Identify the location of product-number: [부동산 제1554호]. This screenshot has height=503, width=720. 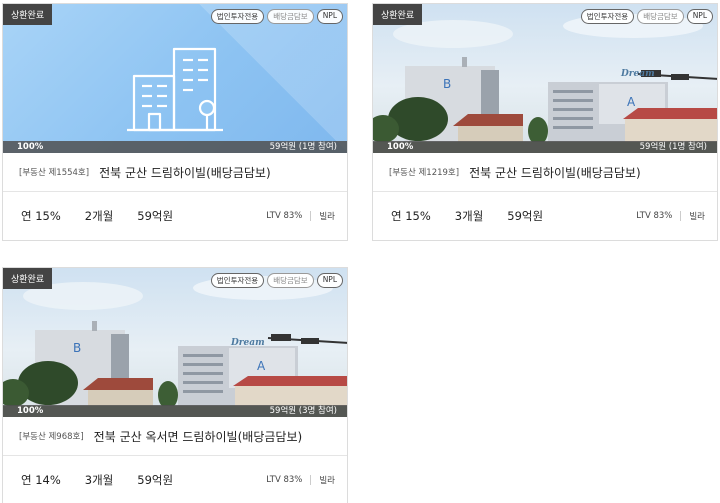
(54, 173).